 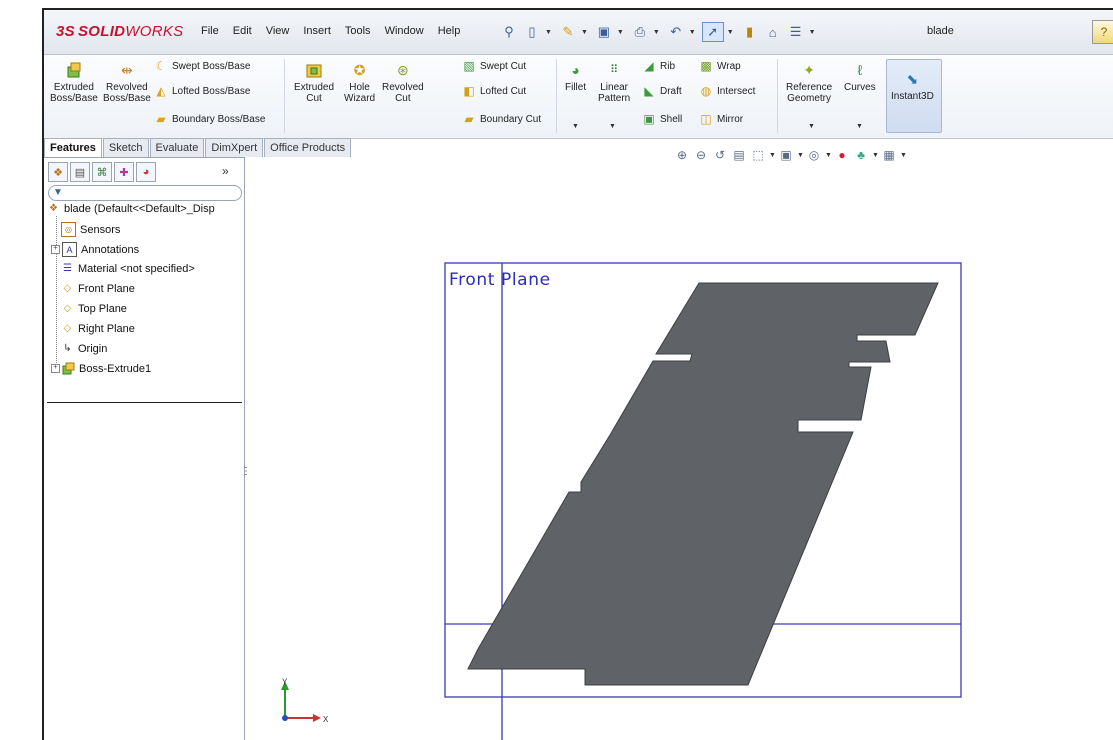 I want to click on tab-sketch: Sketch, so click(x=125, y=147).